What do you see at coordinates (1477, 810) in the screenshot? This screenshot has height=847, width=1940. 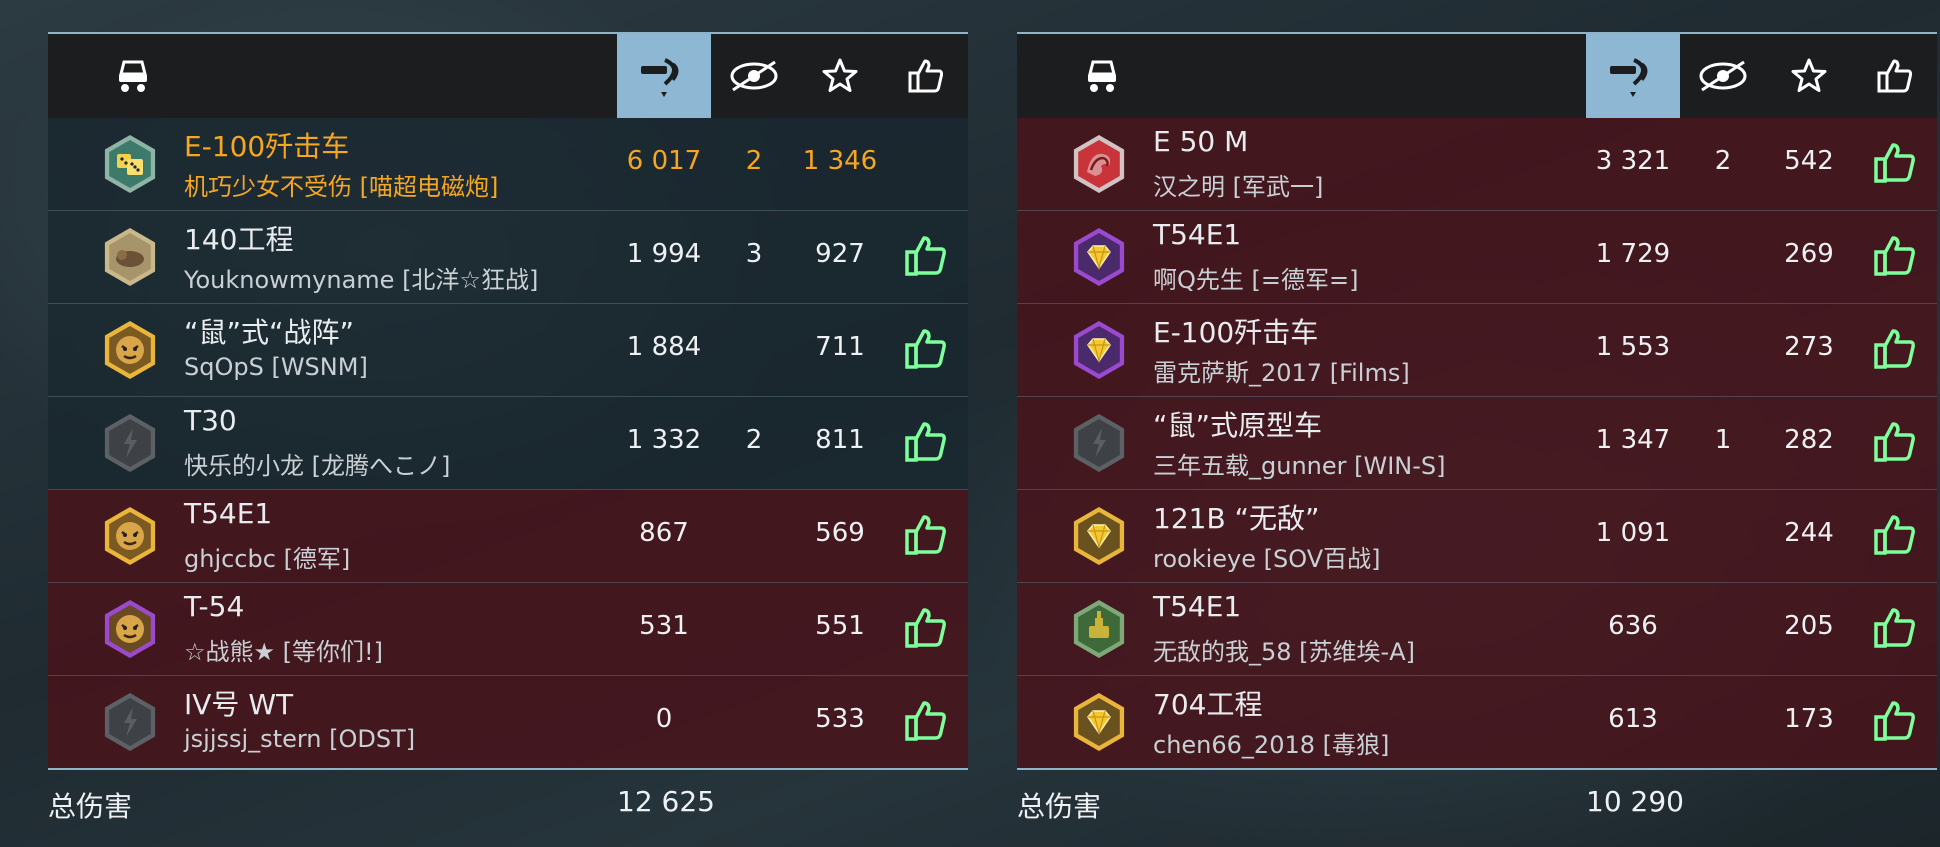 I see `enemy-total-damage: 总伤害 10 290` at bounding box center [1477, 810].